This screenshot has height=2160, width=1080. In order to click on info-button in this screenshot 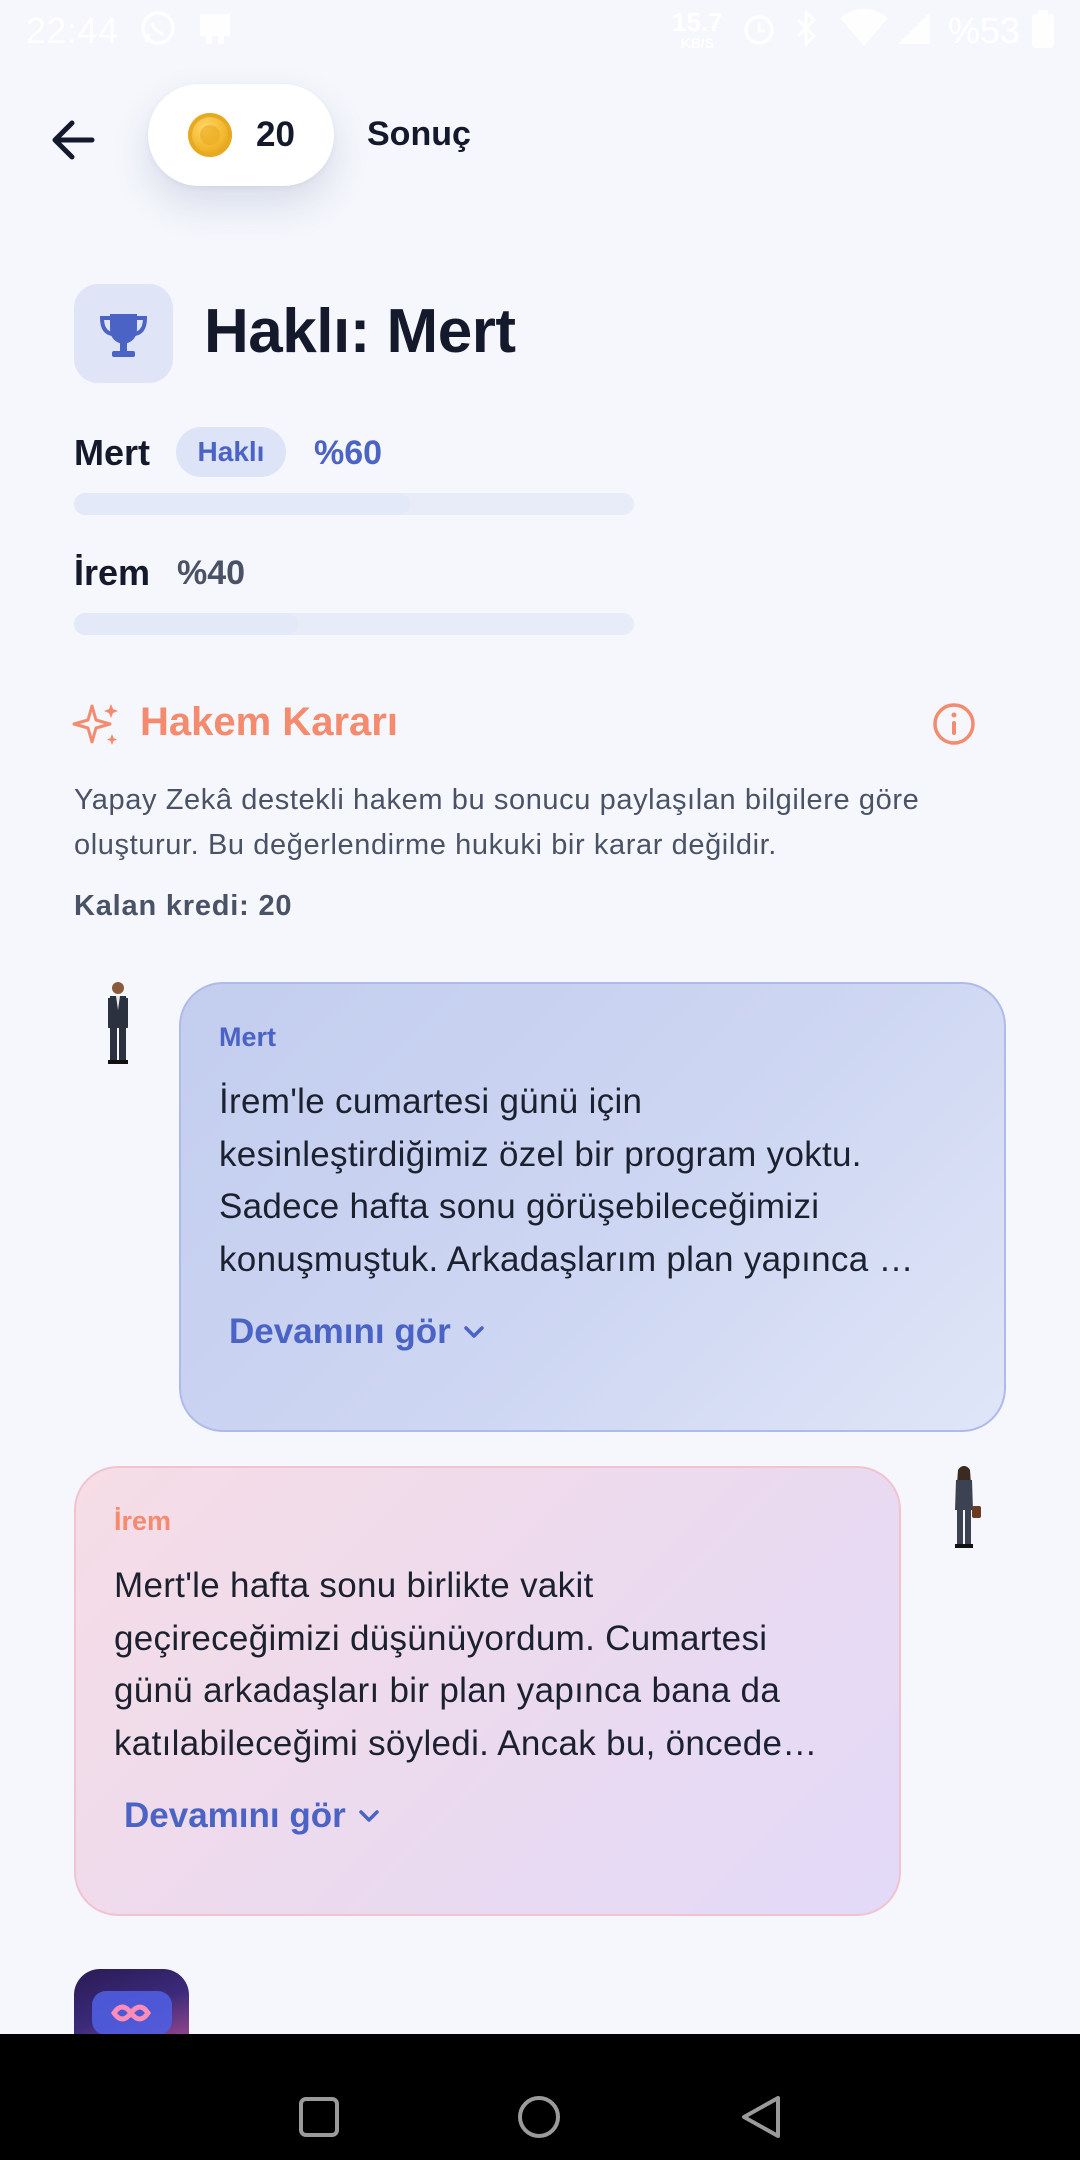, I will do `click(954, 724)`.